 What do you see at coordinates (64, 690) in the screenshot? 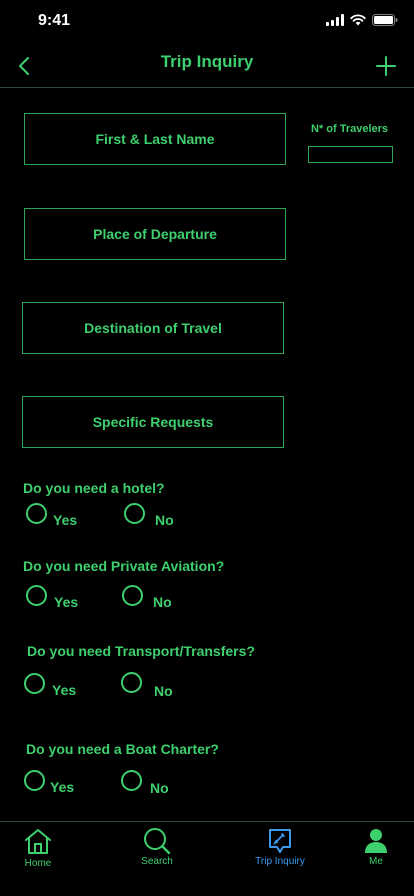
I see `transport-yes-label: Yes` at bounding box center [64, 690].